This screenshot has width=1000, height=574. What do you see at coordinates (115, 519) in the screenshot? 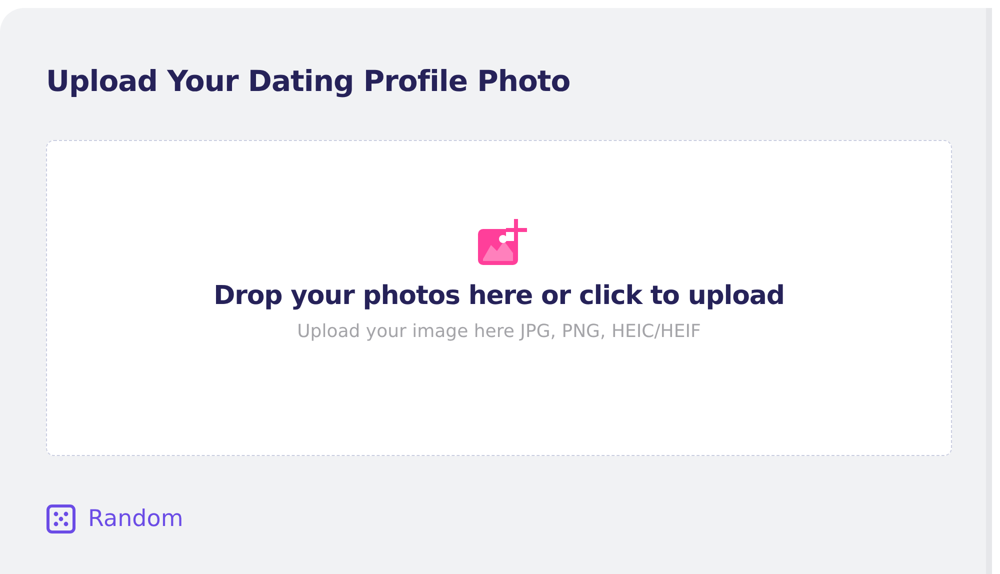
I see `random-button: Random` at bounding box center [115, 519].